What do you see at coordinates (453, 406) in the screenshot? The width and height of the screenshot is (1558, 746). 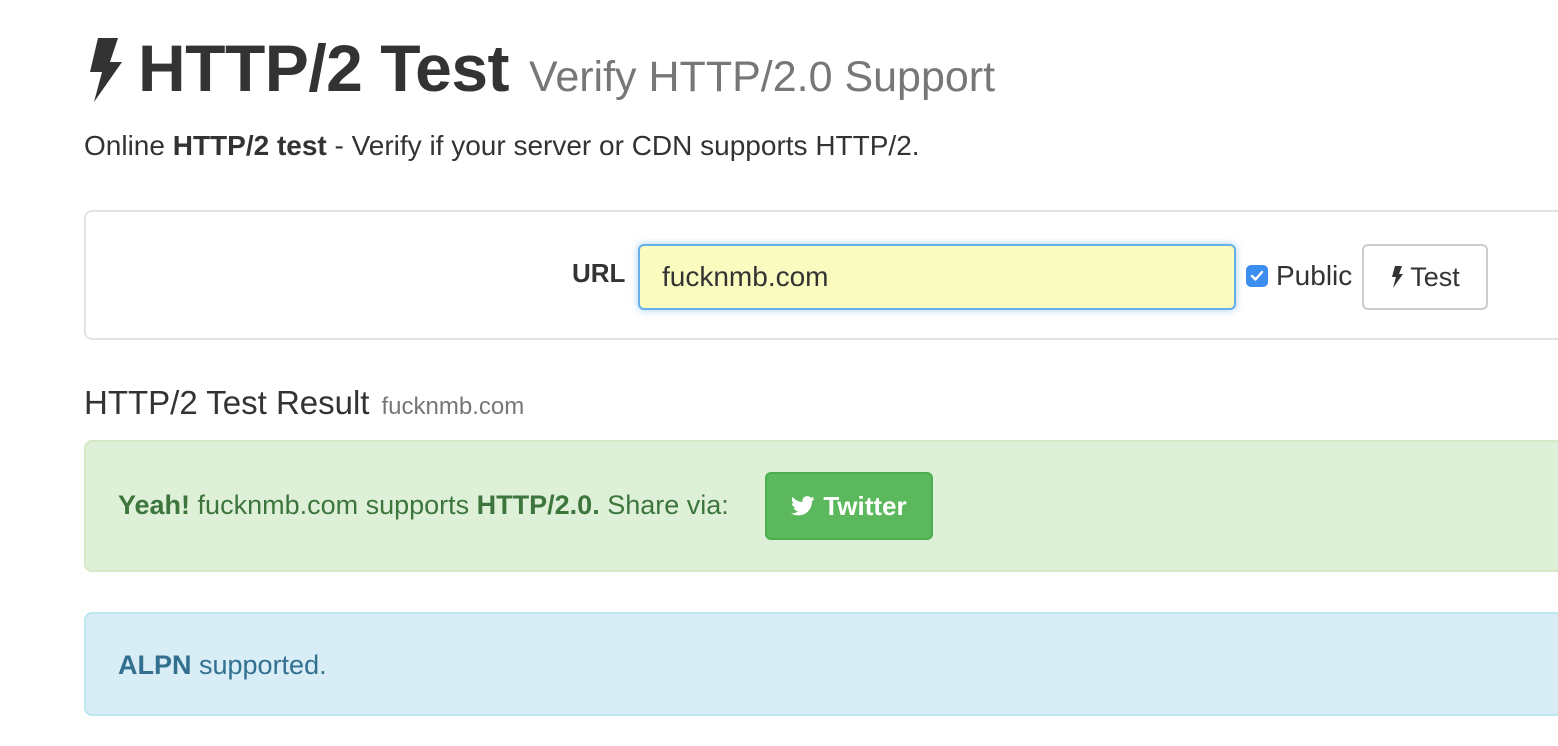 I see `result-domain: fucknmb.com` at bounding box center [453, 406].